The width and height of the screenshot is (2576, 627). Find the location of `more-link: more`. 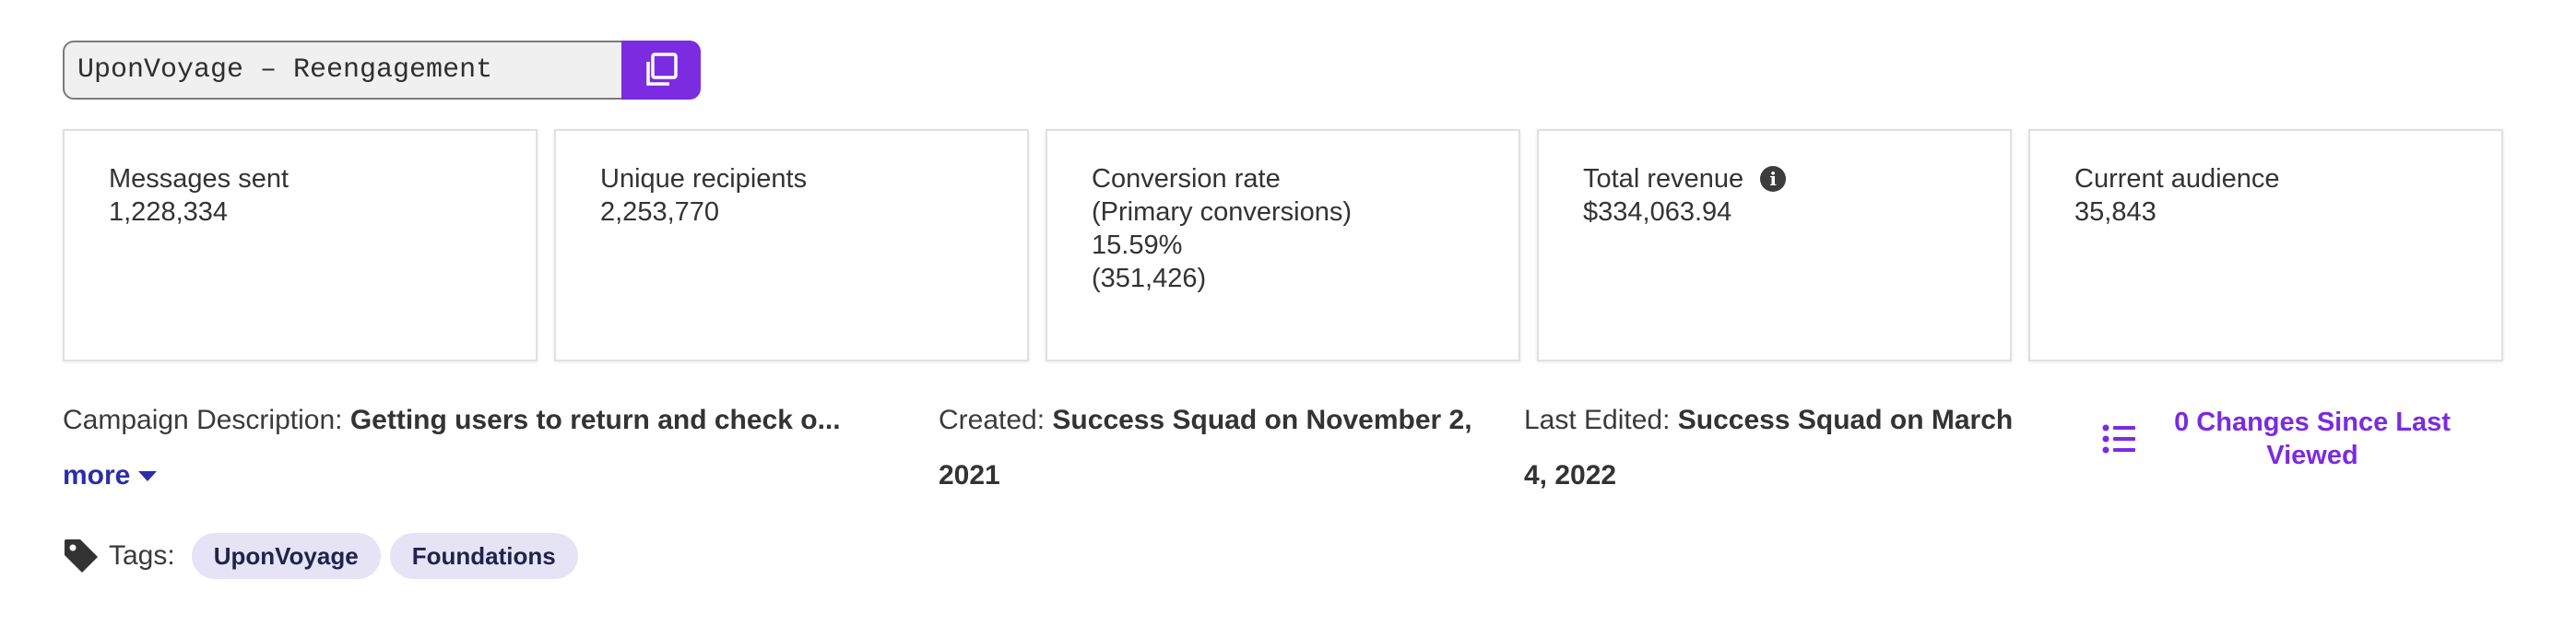

more-link: more is located at coordinates (110, 475).